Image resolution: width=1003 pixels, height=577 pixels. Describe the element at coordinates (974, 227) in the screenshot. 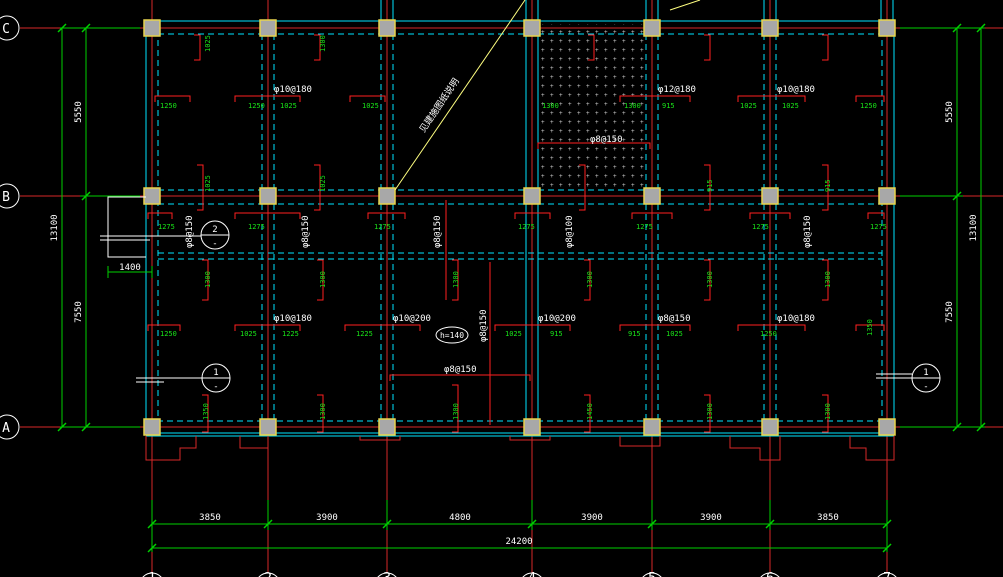

I see `dim-right-total: 13100` at that location.